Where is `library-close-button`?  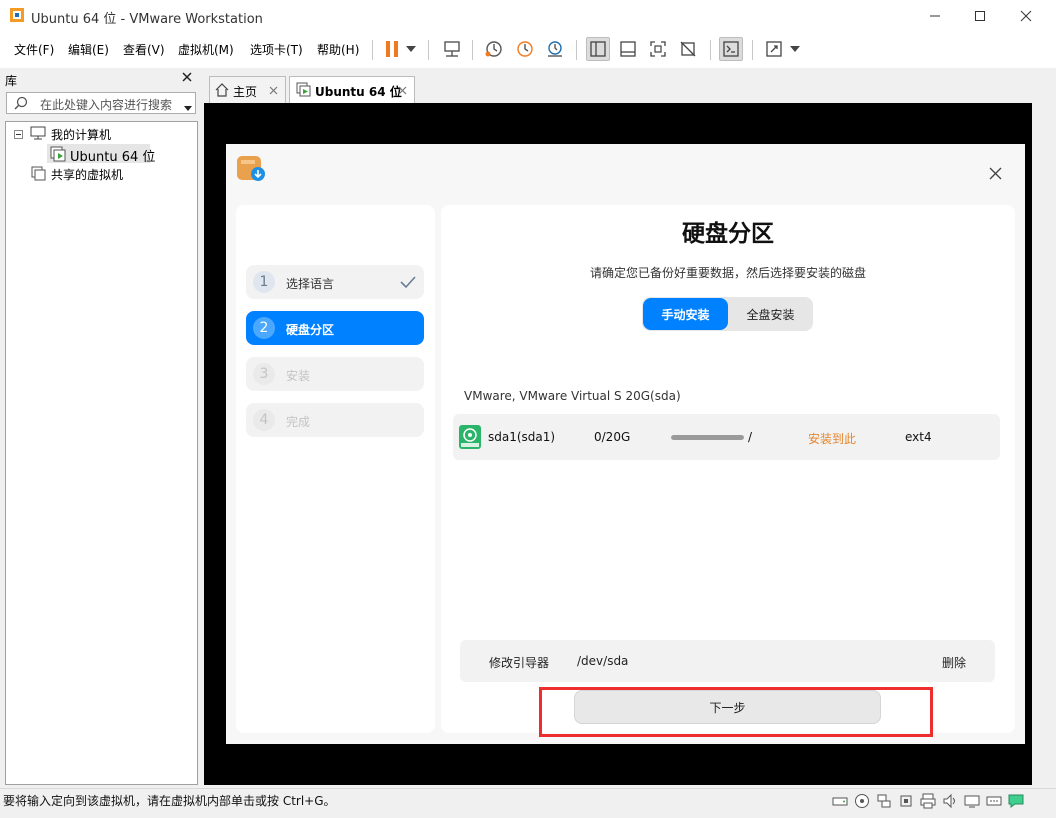
library-close-button is located at coordinates (187, 78).